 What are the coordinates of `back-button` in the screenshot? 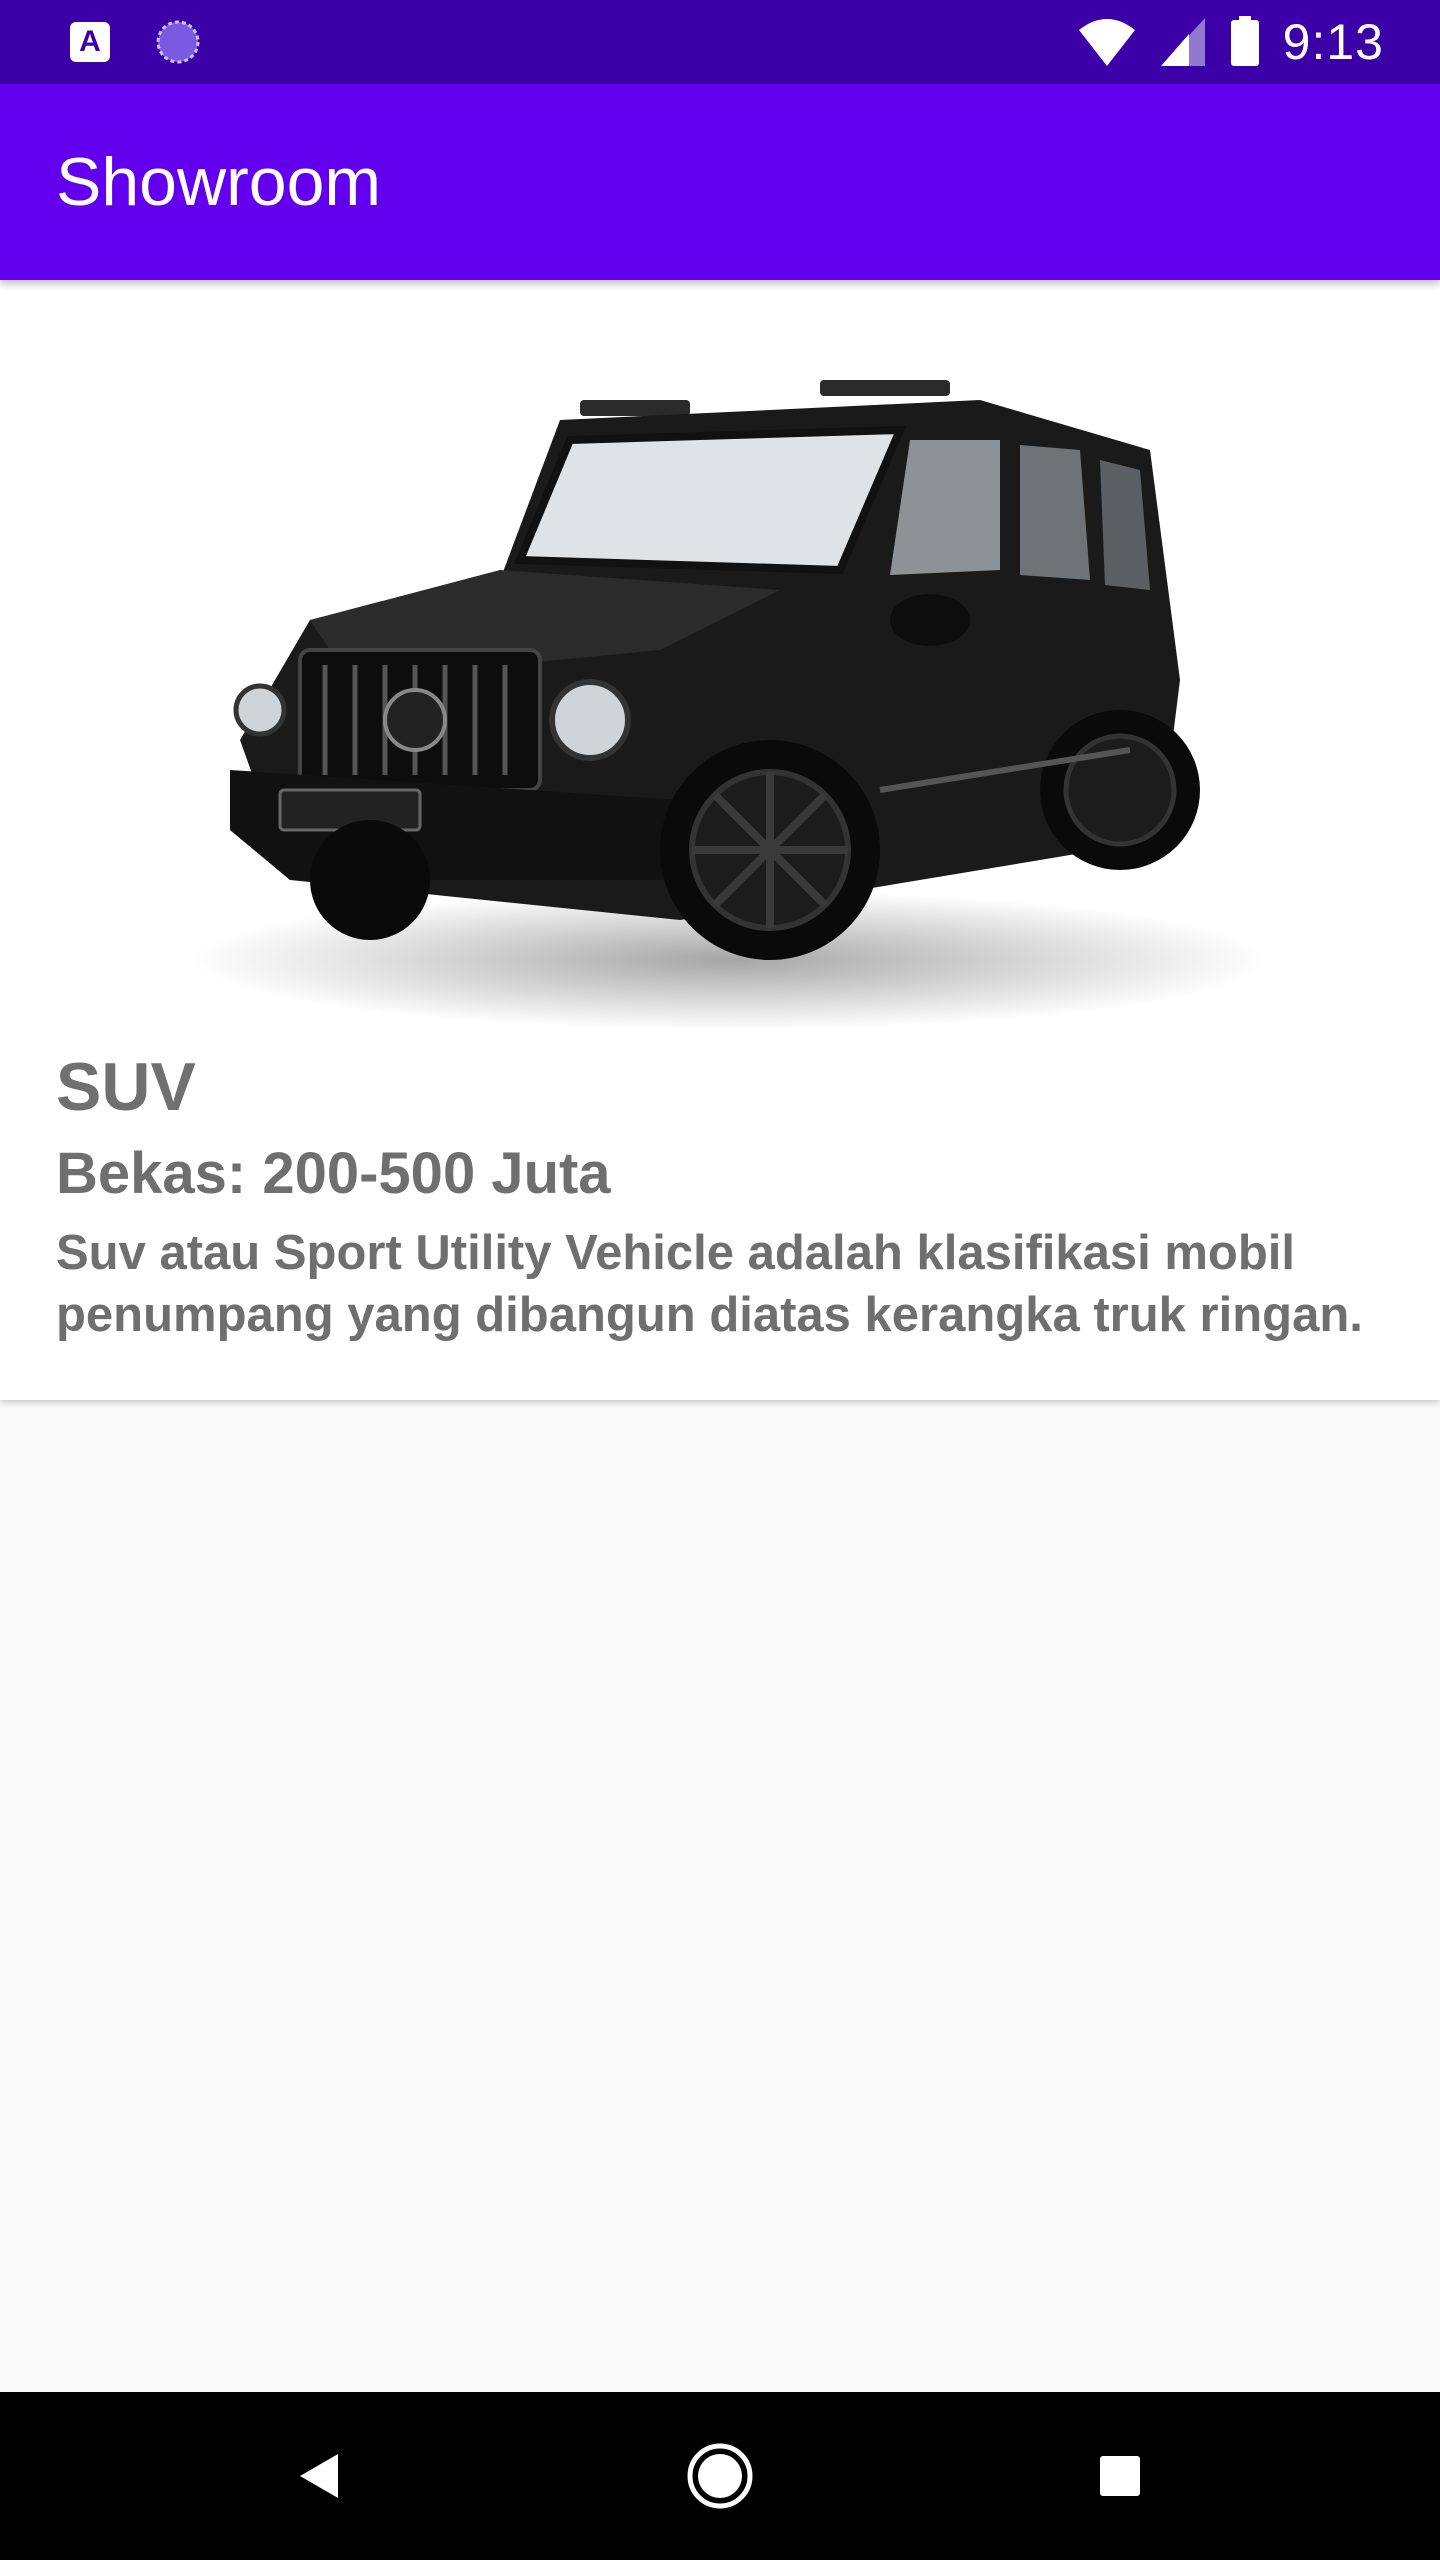 It's located at (320, 2476).